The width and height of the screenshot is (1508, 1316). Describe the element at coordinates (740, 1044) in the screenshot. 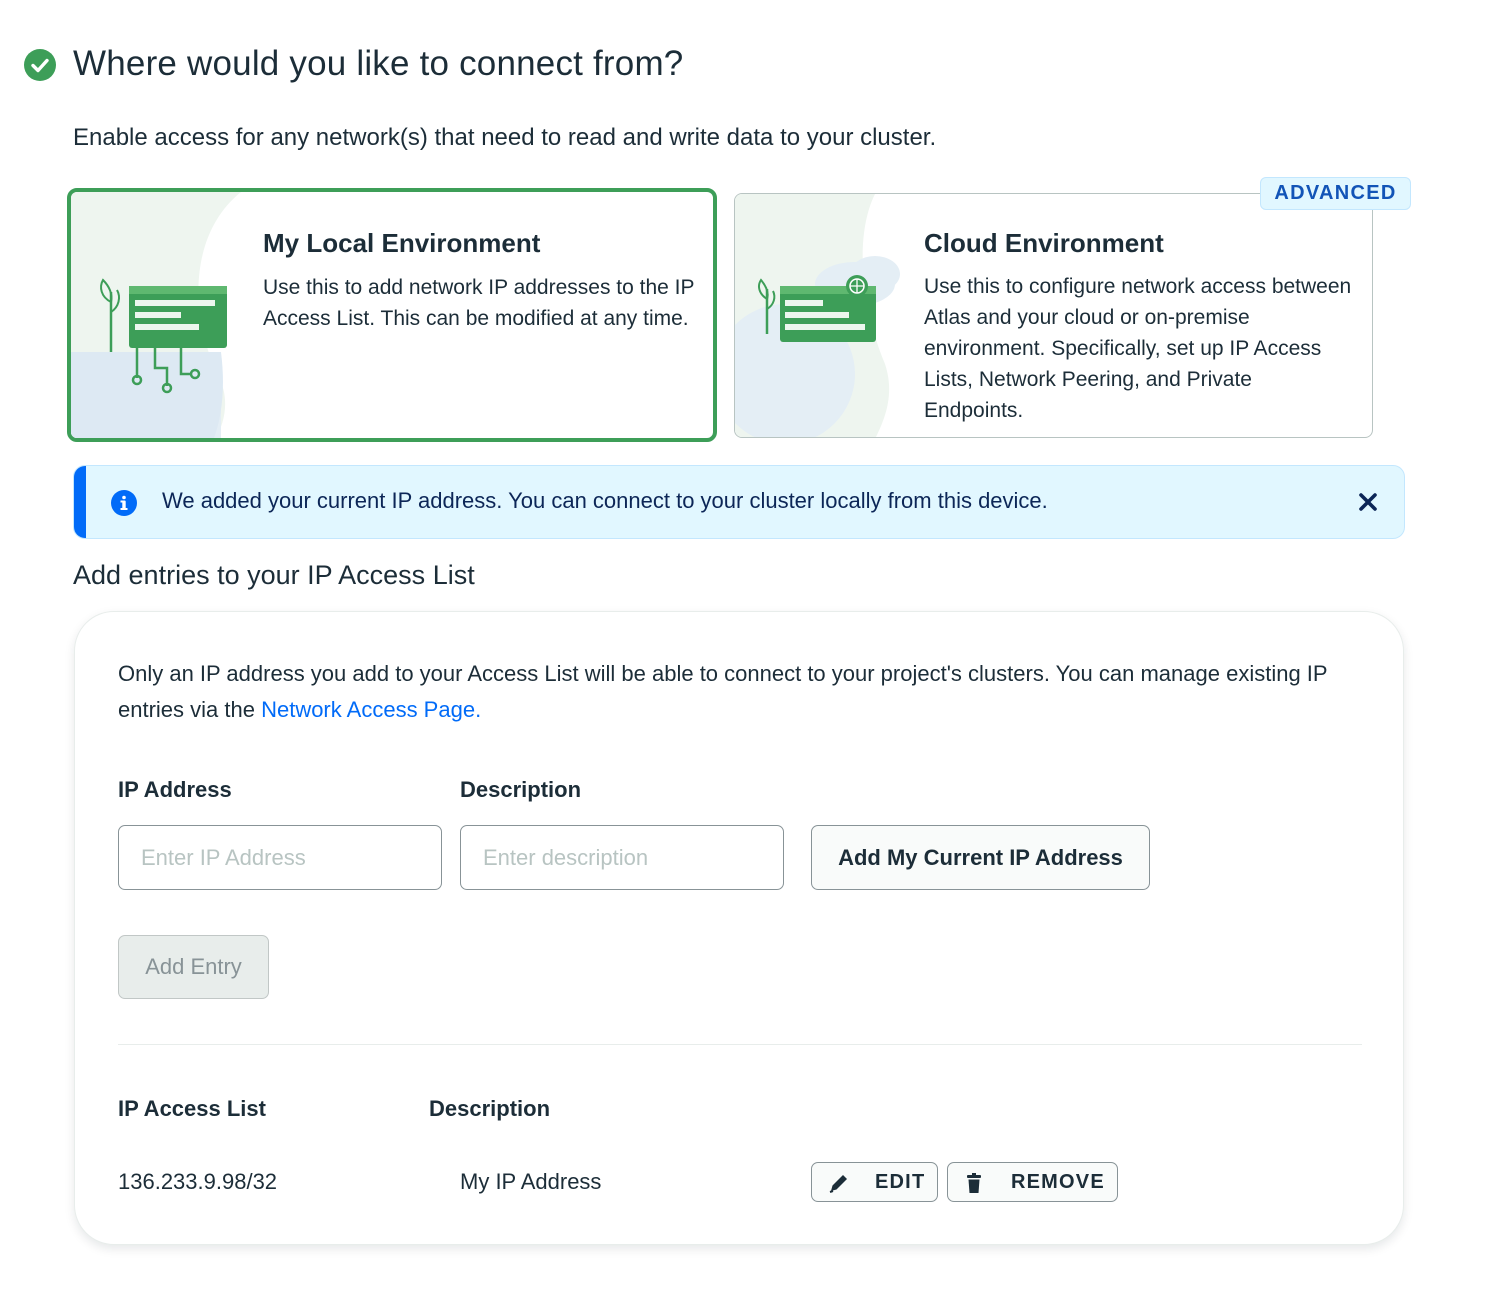

I see `divider` at that location.